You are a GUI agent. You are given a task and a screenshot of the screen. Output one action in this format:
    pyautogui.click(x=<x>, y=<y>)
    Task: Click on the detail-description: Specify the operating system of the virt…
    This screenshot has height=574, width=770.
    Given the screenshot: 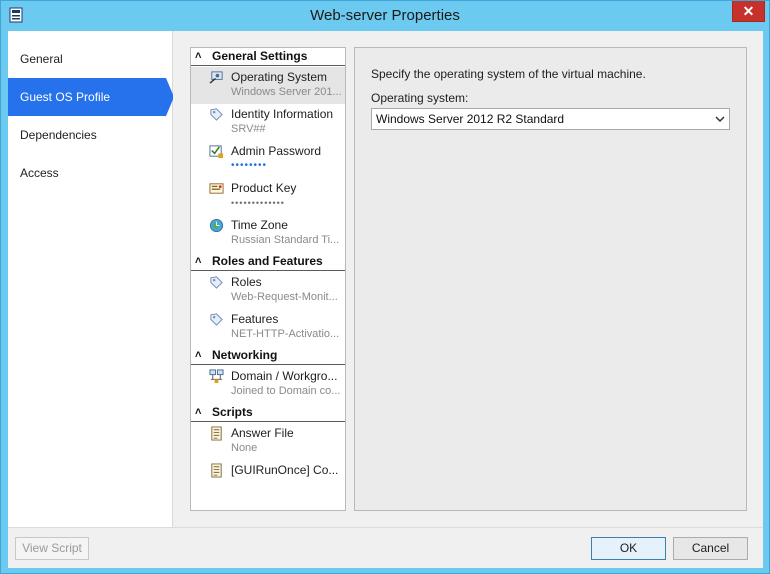 What is the action you would take?
    pyautogui.click(x=508, y=74)
    